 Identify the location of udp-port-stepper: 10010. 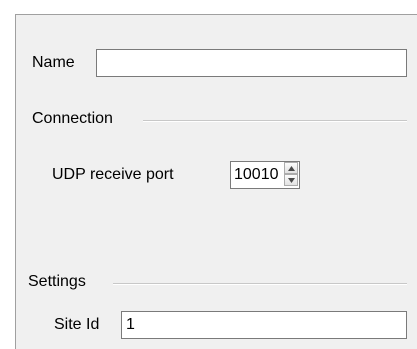
(265, 175).